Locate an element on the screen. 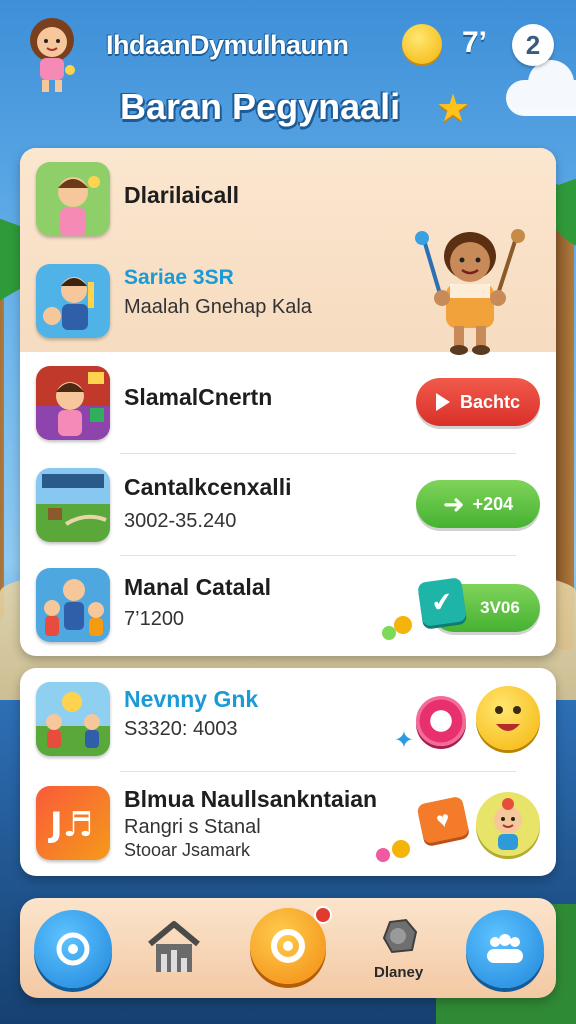 The height and width of the screenshot is (1024, 576). section-thumbnail is located at coordinates (73, 199).